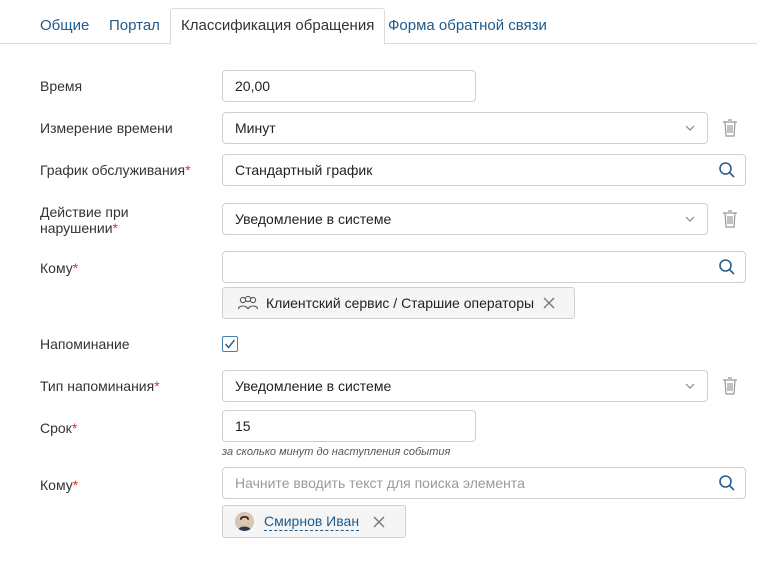 The width and height of the screenshot is (757, 572). I want to click on schedule-label: График обслуживания*, so click(115, 170).